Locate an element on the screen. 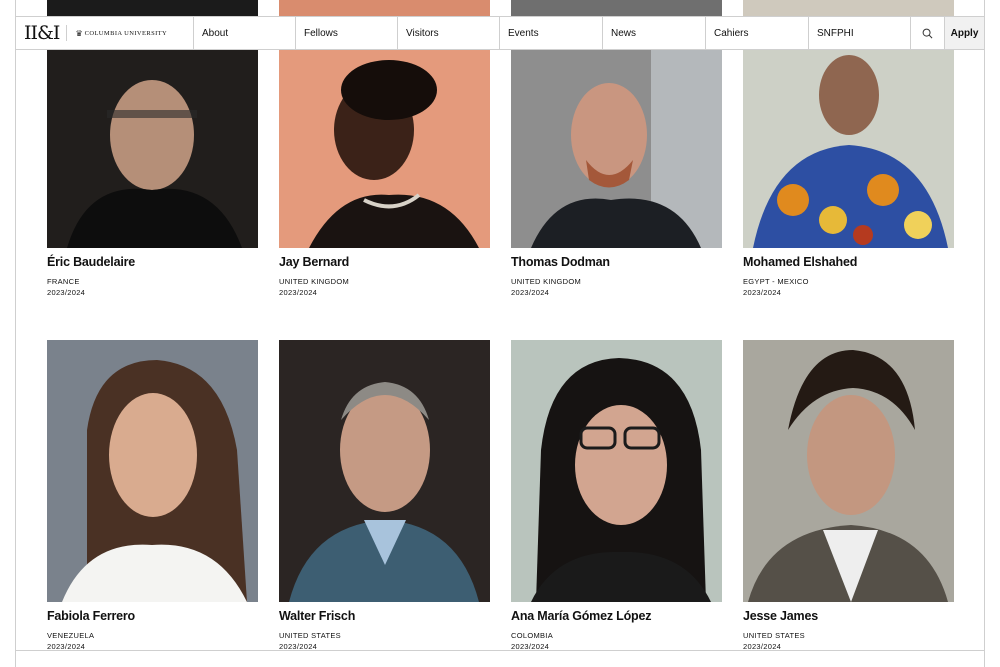 Image resolution: width=1000 pixels, height=667 pixels. fellow-name: Jay Bernard is located at coordinates (314, 262).